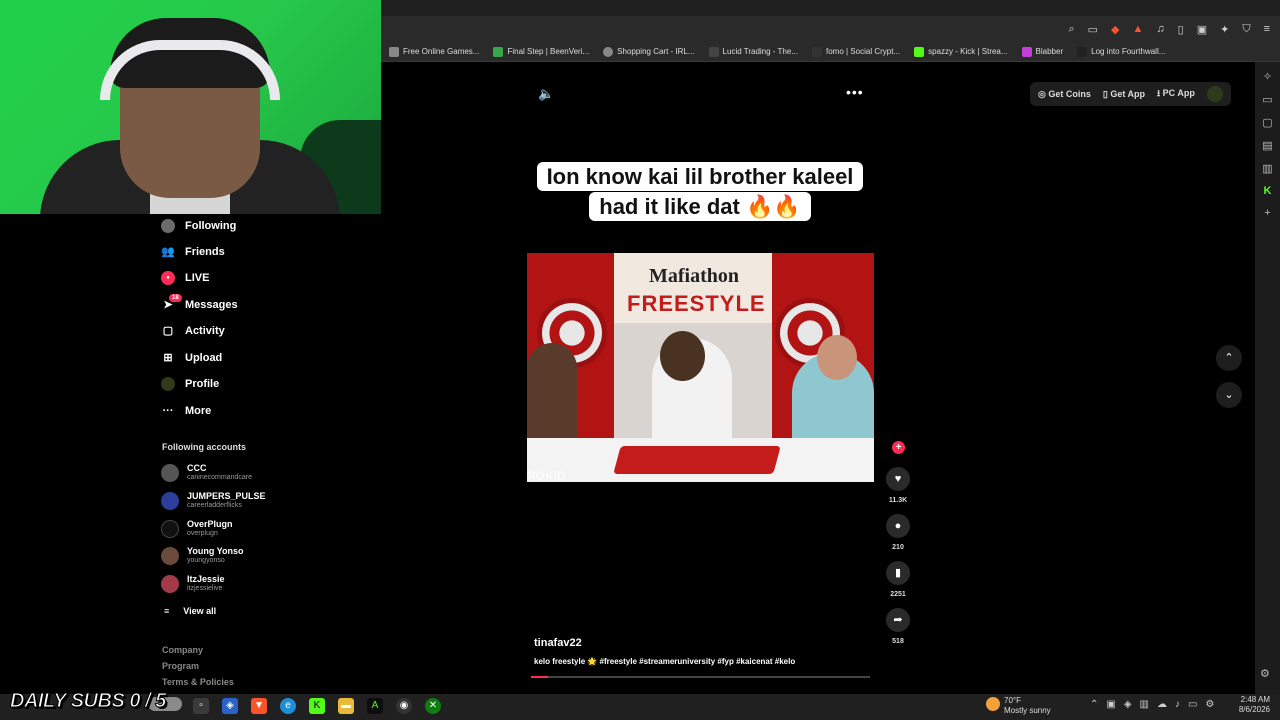  Describe the element at coordinates (1160, 29) in the screenshot. I see `media-icon: ♫` at that location.